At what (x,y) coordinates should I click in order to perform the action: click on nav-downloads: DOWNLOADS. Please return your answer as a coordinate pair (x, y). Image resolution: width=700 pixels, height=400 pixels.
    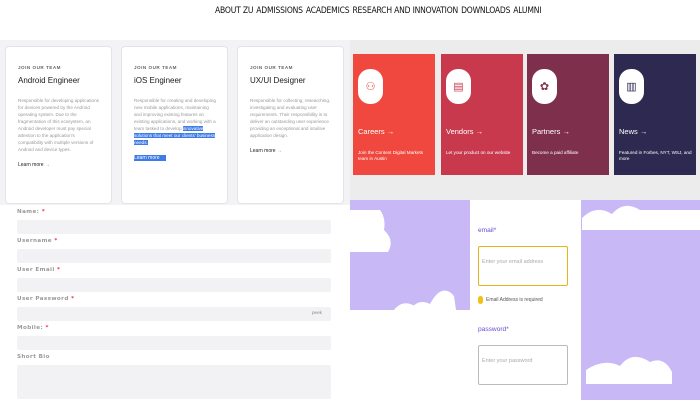
    Looking at the image, I should click on (485, 11).